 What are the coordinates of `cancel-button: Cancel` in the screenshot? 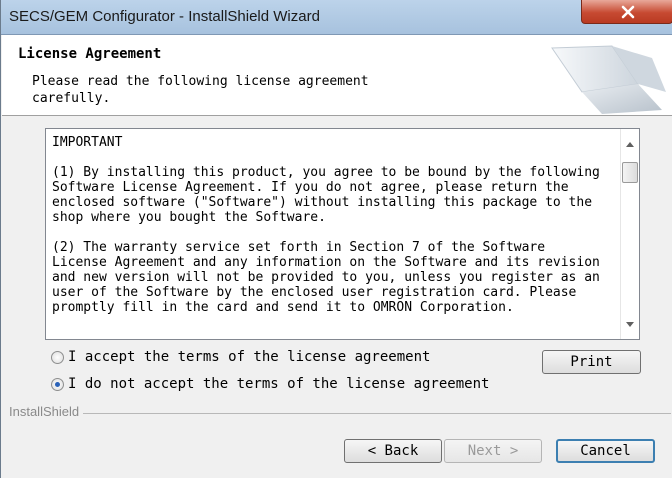 It's located at (605, 451).